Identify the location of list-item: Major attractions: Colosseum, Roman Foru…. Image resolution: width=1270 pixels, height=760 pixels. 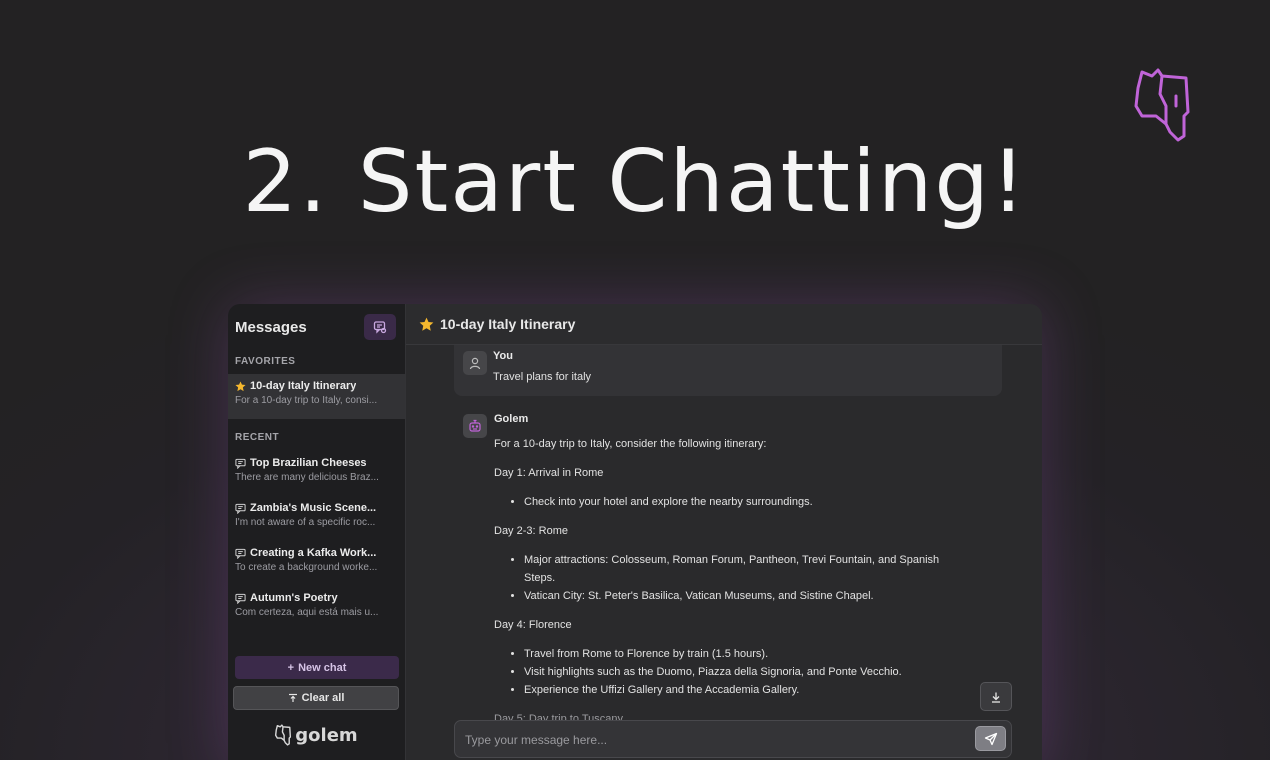
(739, 569).